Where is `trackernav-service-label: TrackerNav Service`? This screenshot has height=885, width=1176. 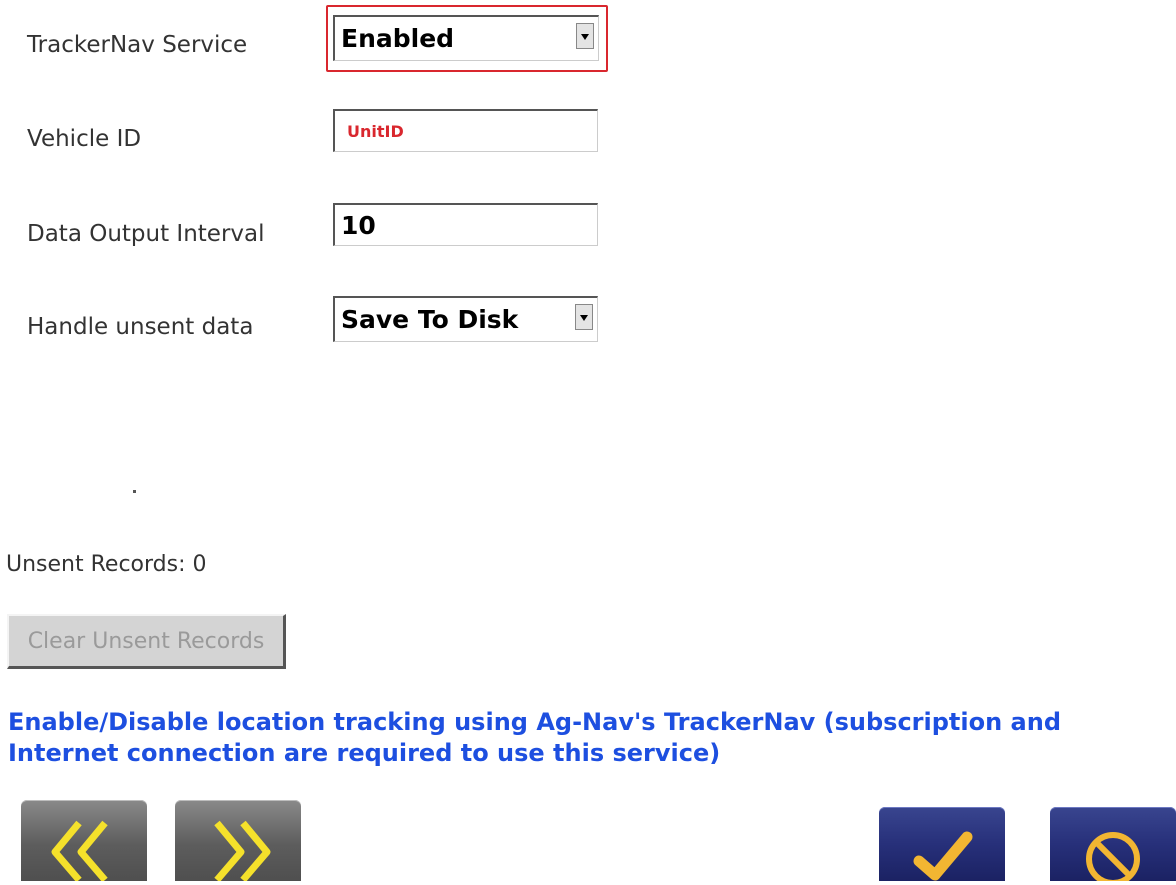
trackernav-service-label: TrackerNav Service is located at coordinates (137, 45).